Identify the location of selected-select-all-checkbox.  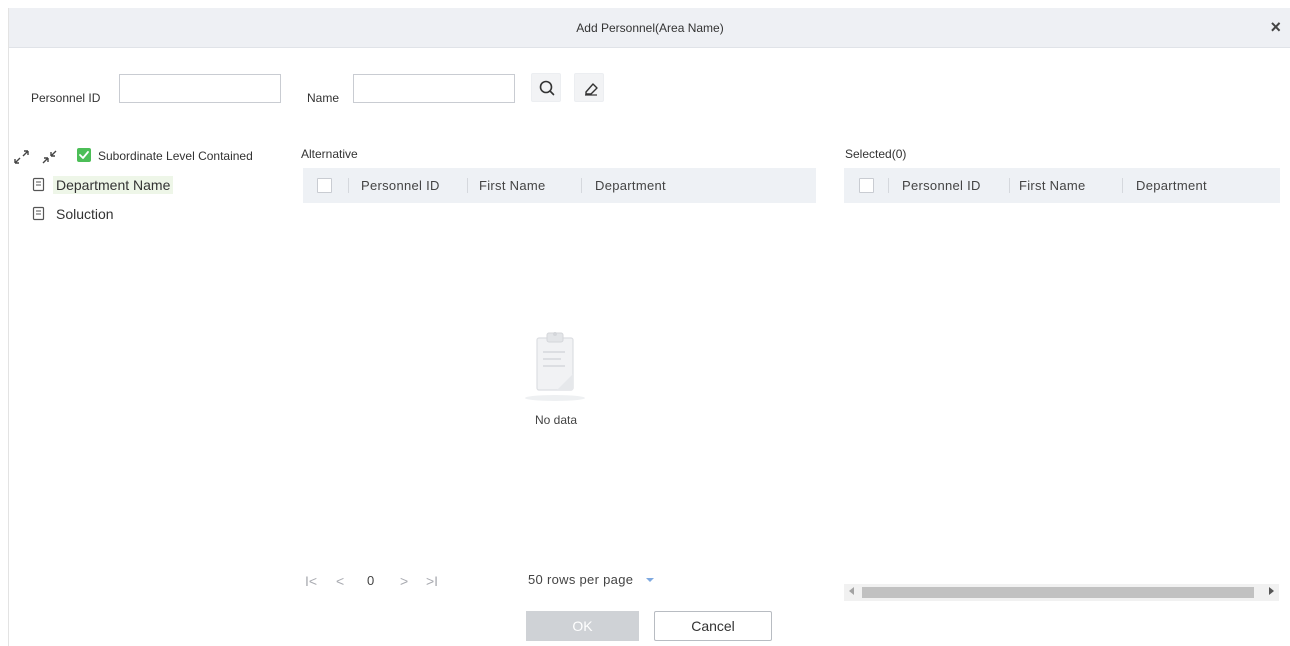
(866, 185).